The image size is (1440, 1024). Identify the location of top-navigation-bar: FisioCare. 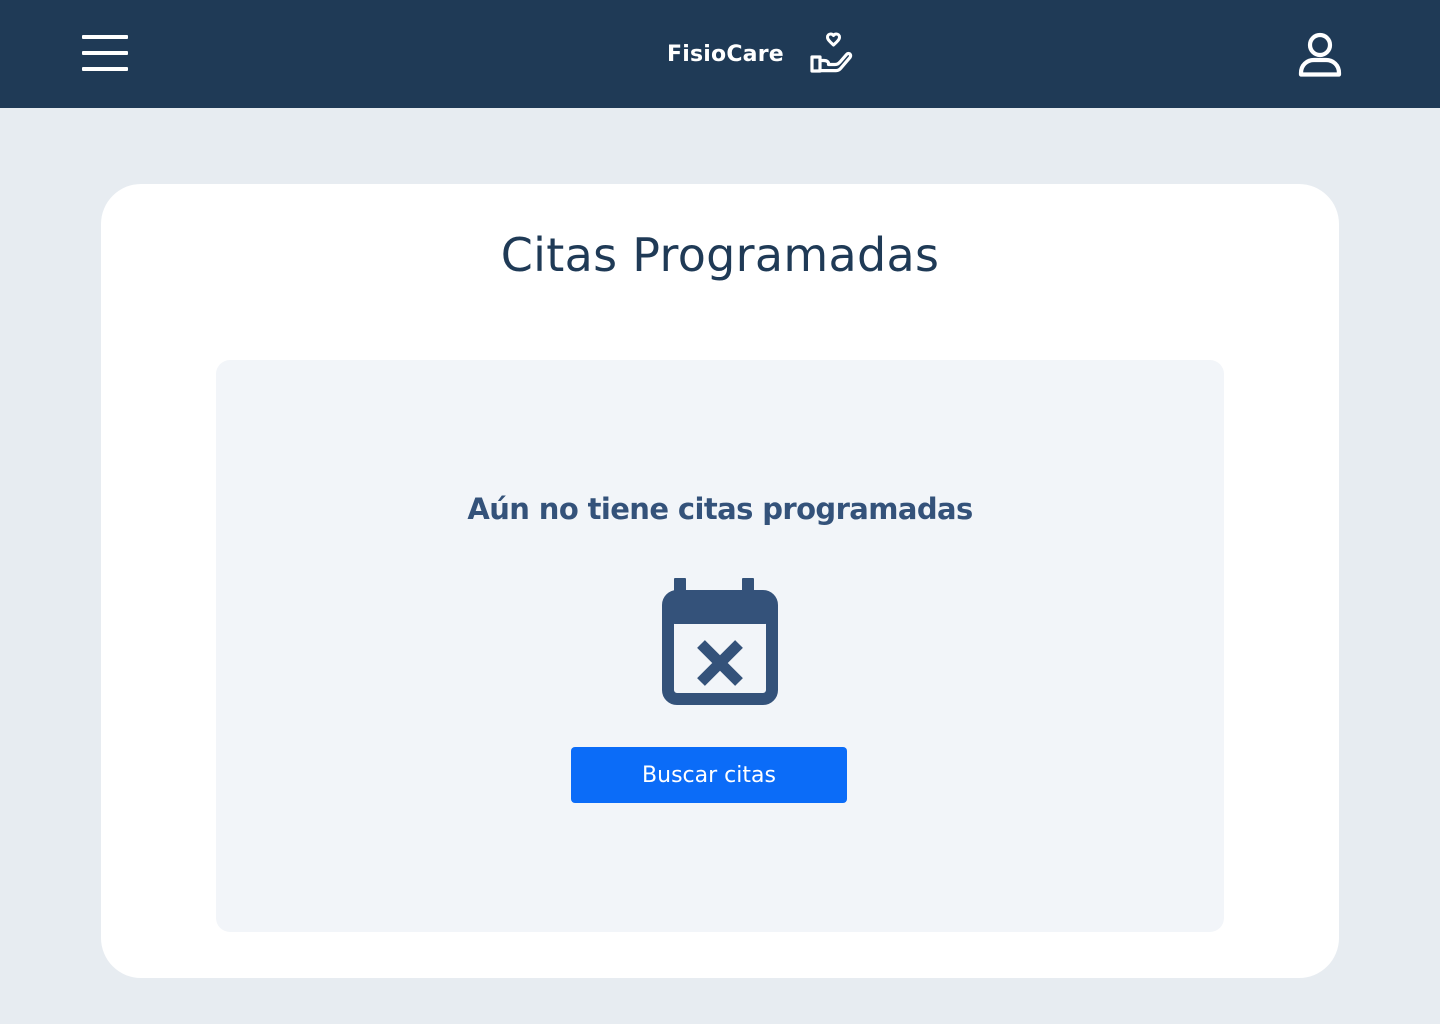
(720, 54).